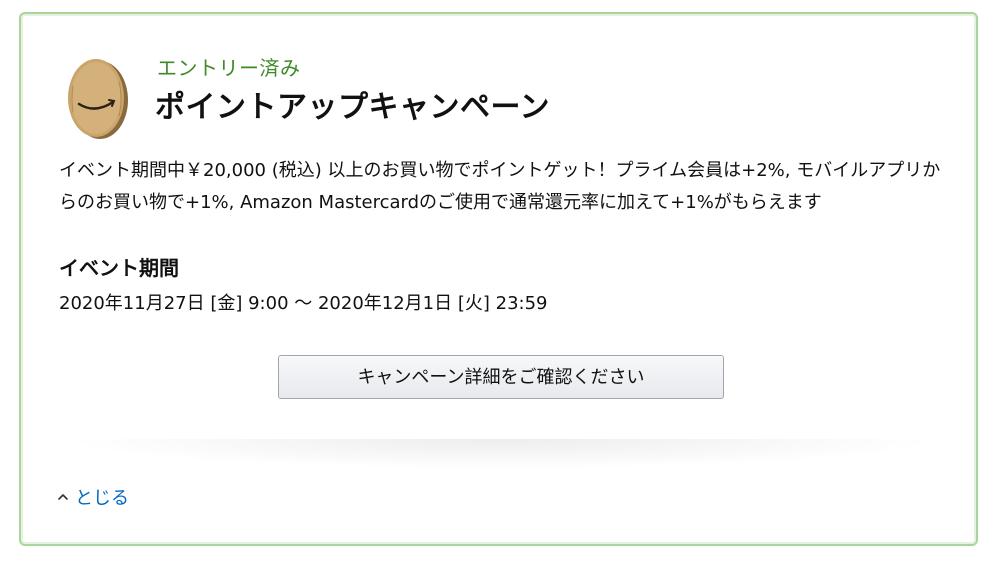 The width and height of the screenshot is (1000, 572). I want to click on section-divider, so click(501, 454).